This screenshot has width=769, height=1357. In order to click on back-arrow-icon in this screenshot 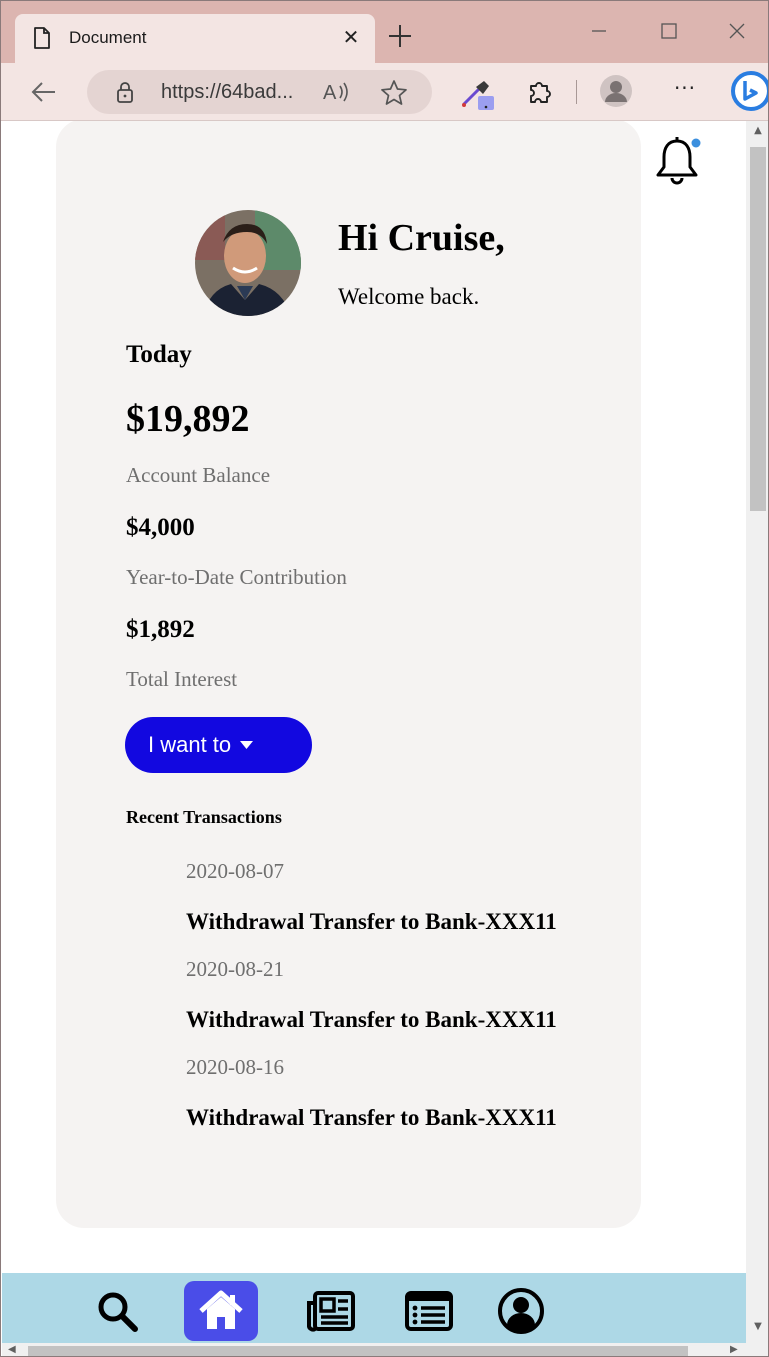, I will do `click(44, 92)`.